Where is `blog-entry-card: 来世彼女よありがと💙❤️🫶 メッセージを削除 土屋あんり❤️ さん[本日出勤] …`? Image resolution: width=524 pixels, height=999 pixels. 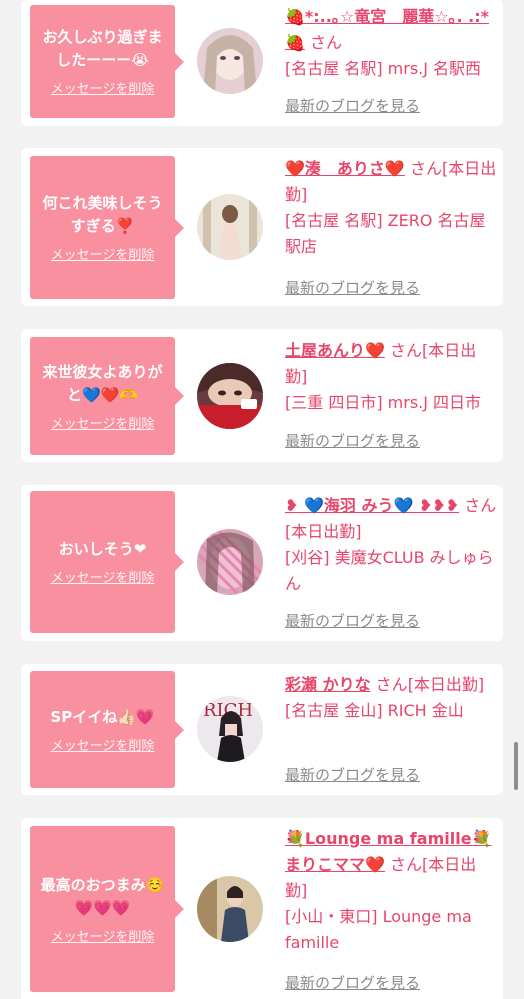
blog-entry-card: 来世彼女よありがと💙❤️🫶 メッセージを削除 土屋あんり❤️ さん[本日出勤] … is located at coordinates (262, 395).